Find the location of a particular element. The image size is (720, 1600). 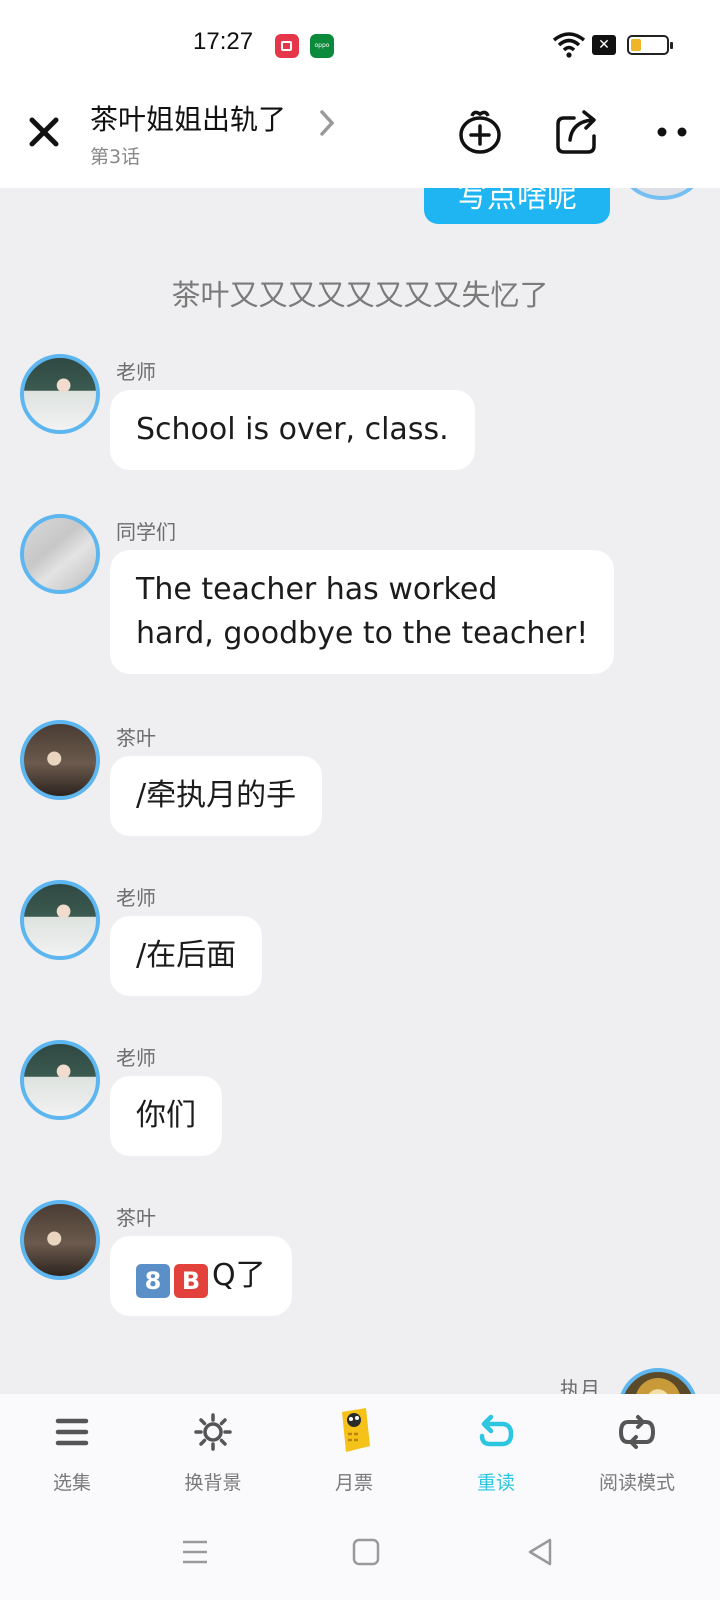

message-text: Q了 is located at coordinates (239, 1275).